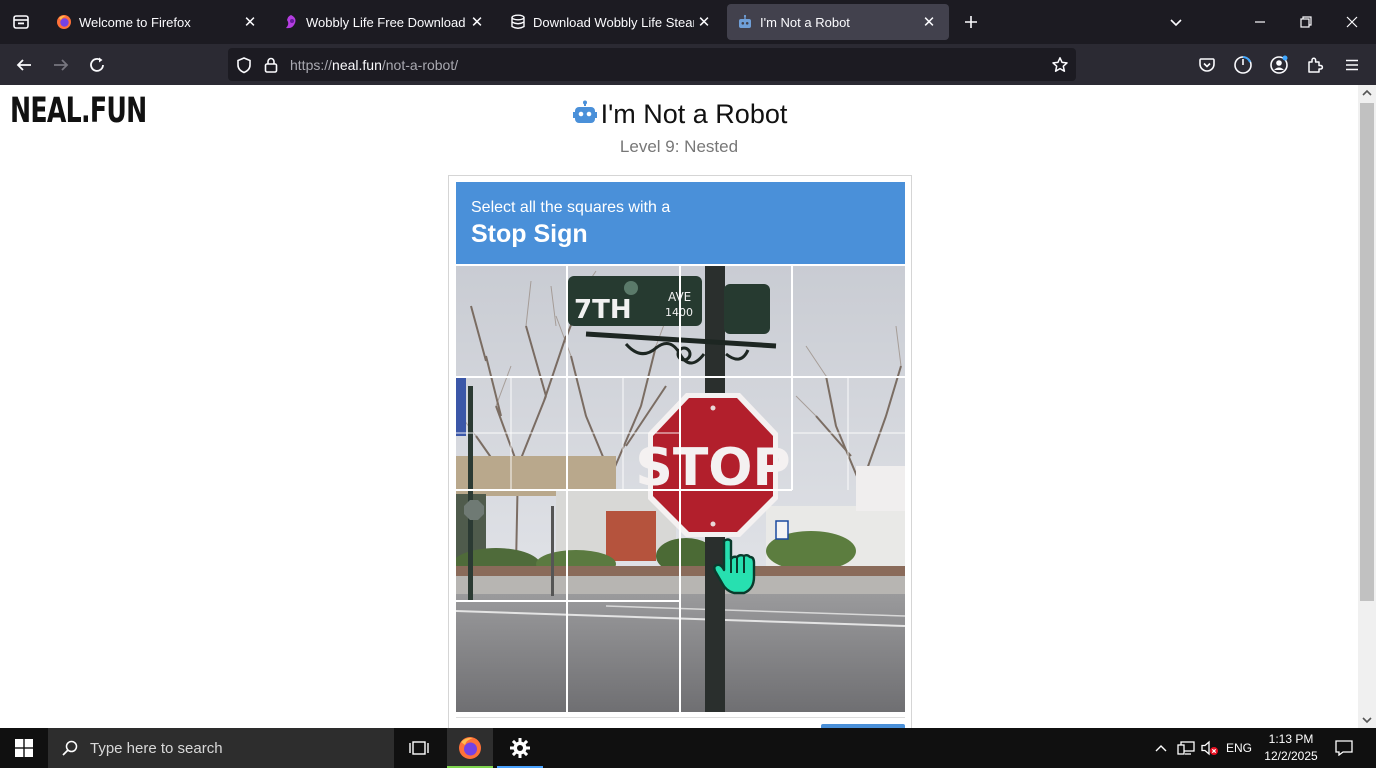 The image size is (1376, 768). Describe the element at coordinates (680, 223) in the screenshot. I see `captcha-header: Select all the squares with a Stop Sign` at that location.